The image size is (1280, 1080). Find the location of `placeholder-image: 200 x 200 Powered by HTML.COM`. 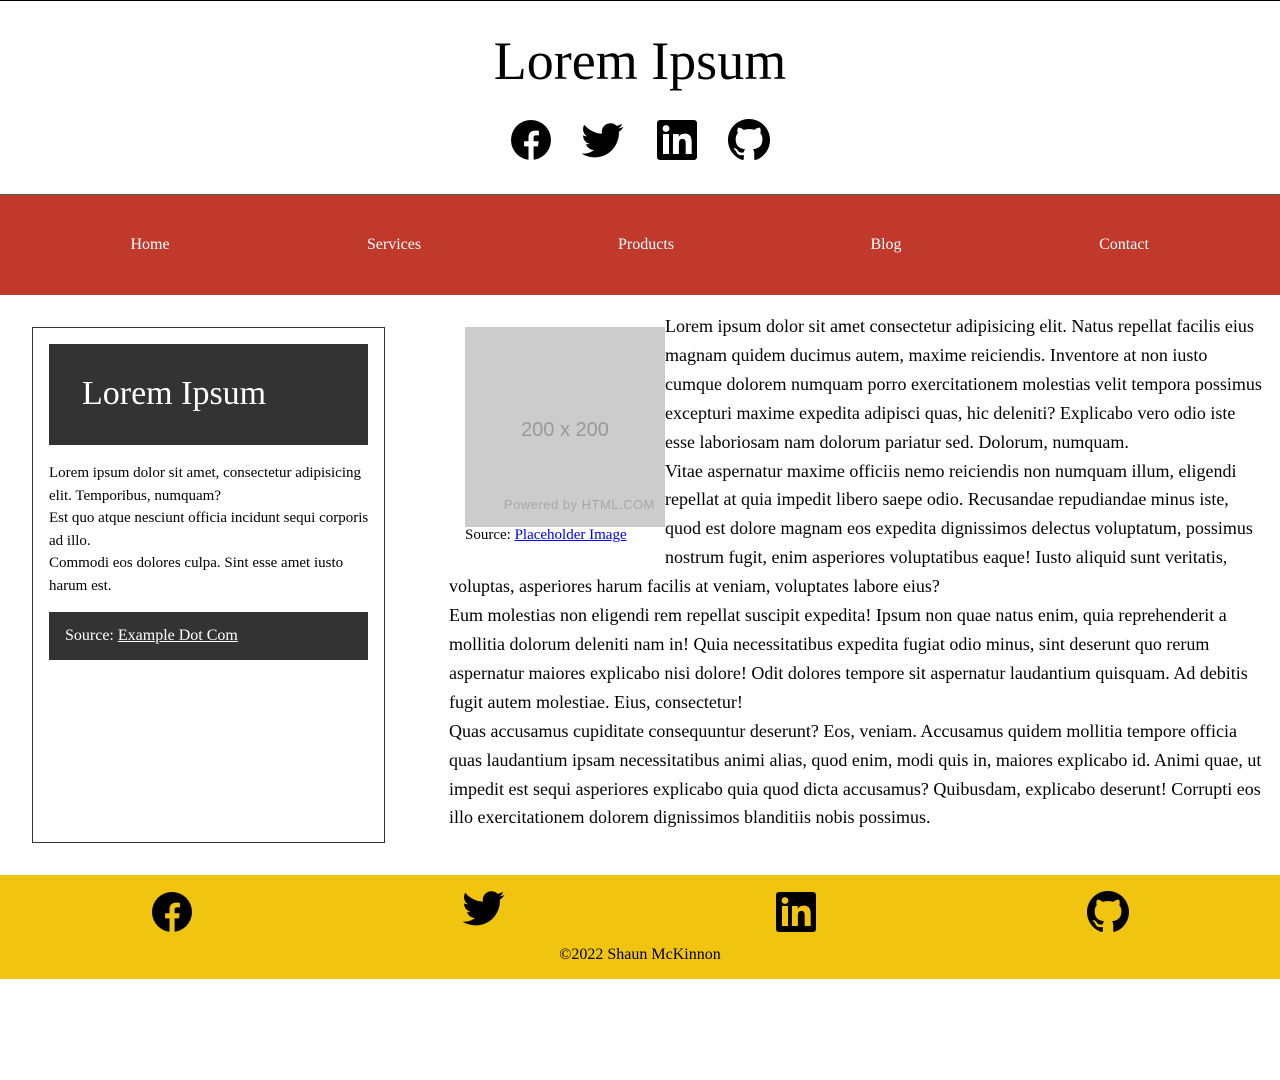

placeholder-image: 200 x 200 Powered by HTML.COM is located at coordinates (565, 427).